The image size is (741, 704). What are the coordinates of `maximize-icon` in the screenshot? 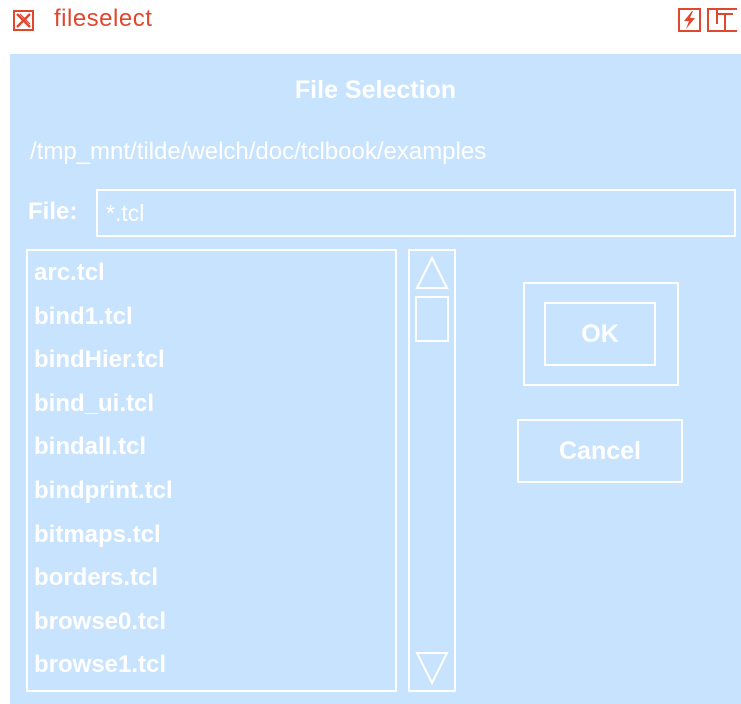 It's located at (722, 20).